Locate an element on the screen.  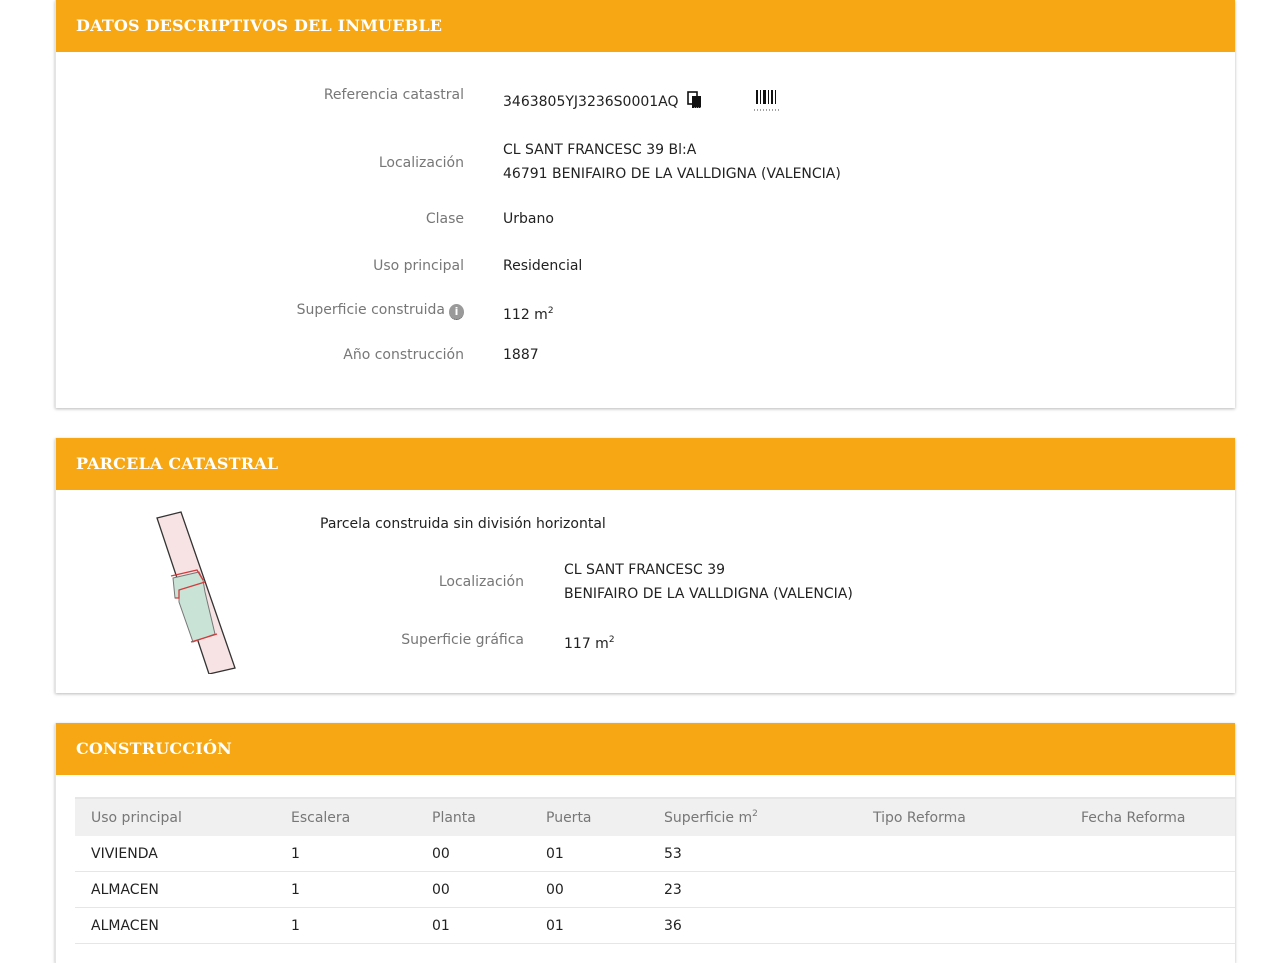
uso-value: Residencial is located at coordinates (543, 266).